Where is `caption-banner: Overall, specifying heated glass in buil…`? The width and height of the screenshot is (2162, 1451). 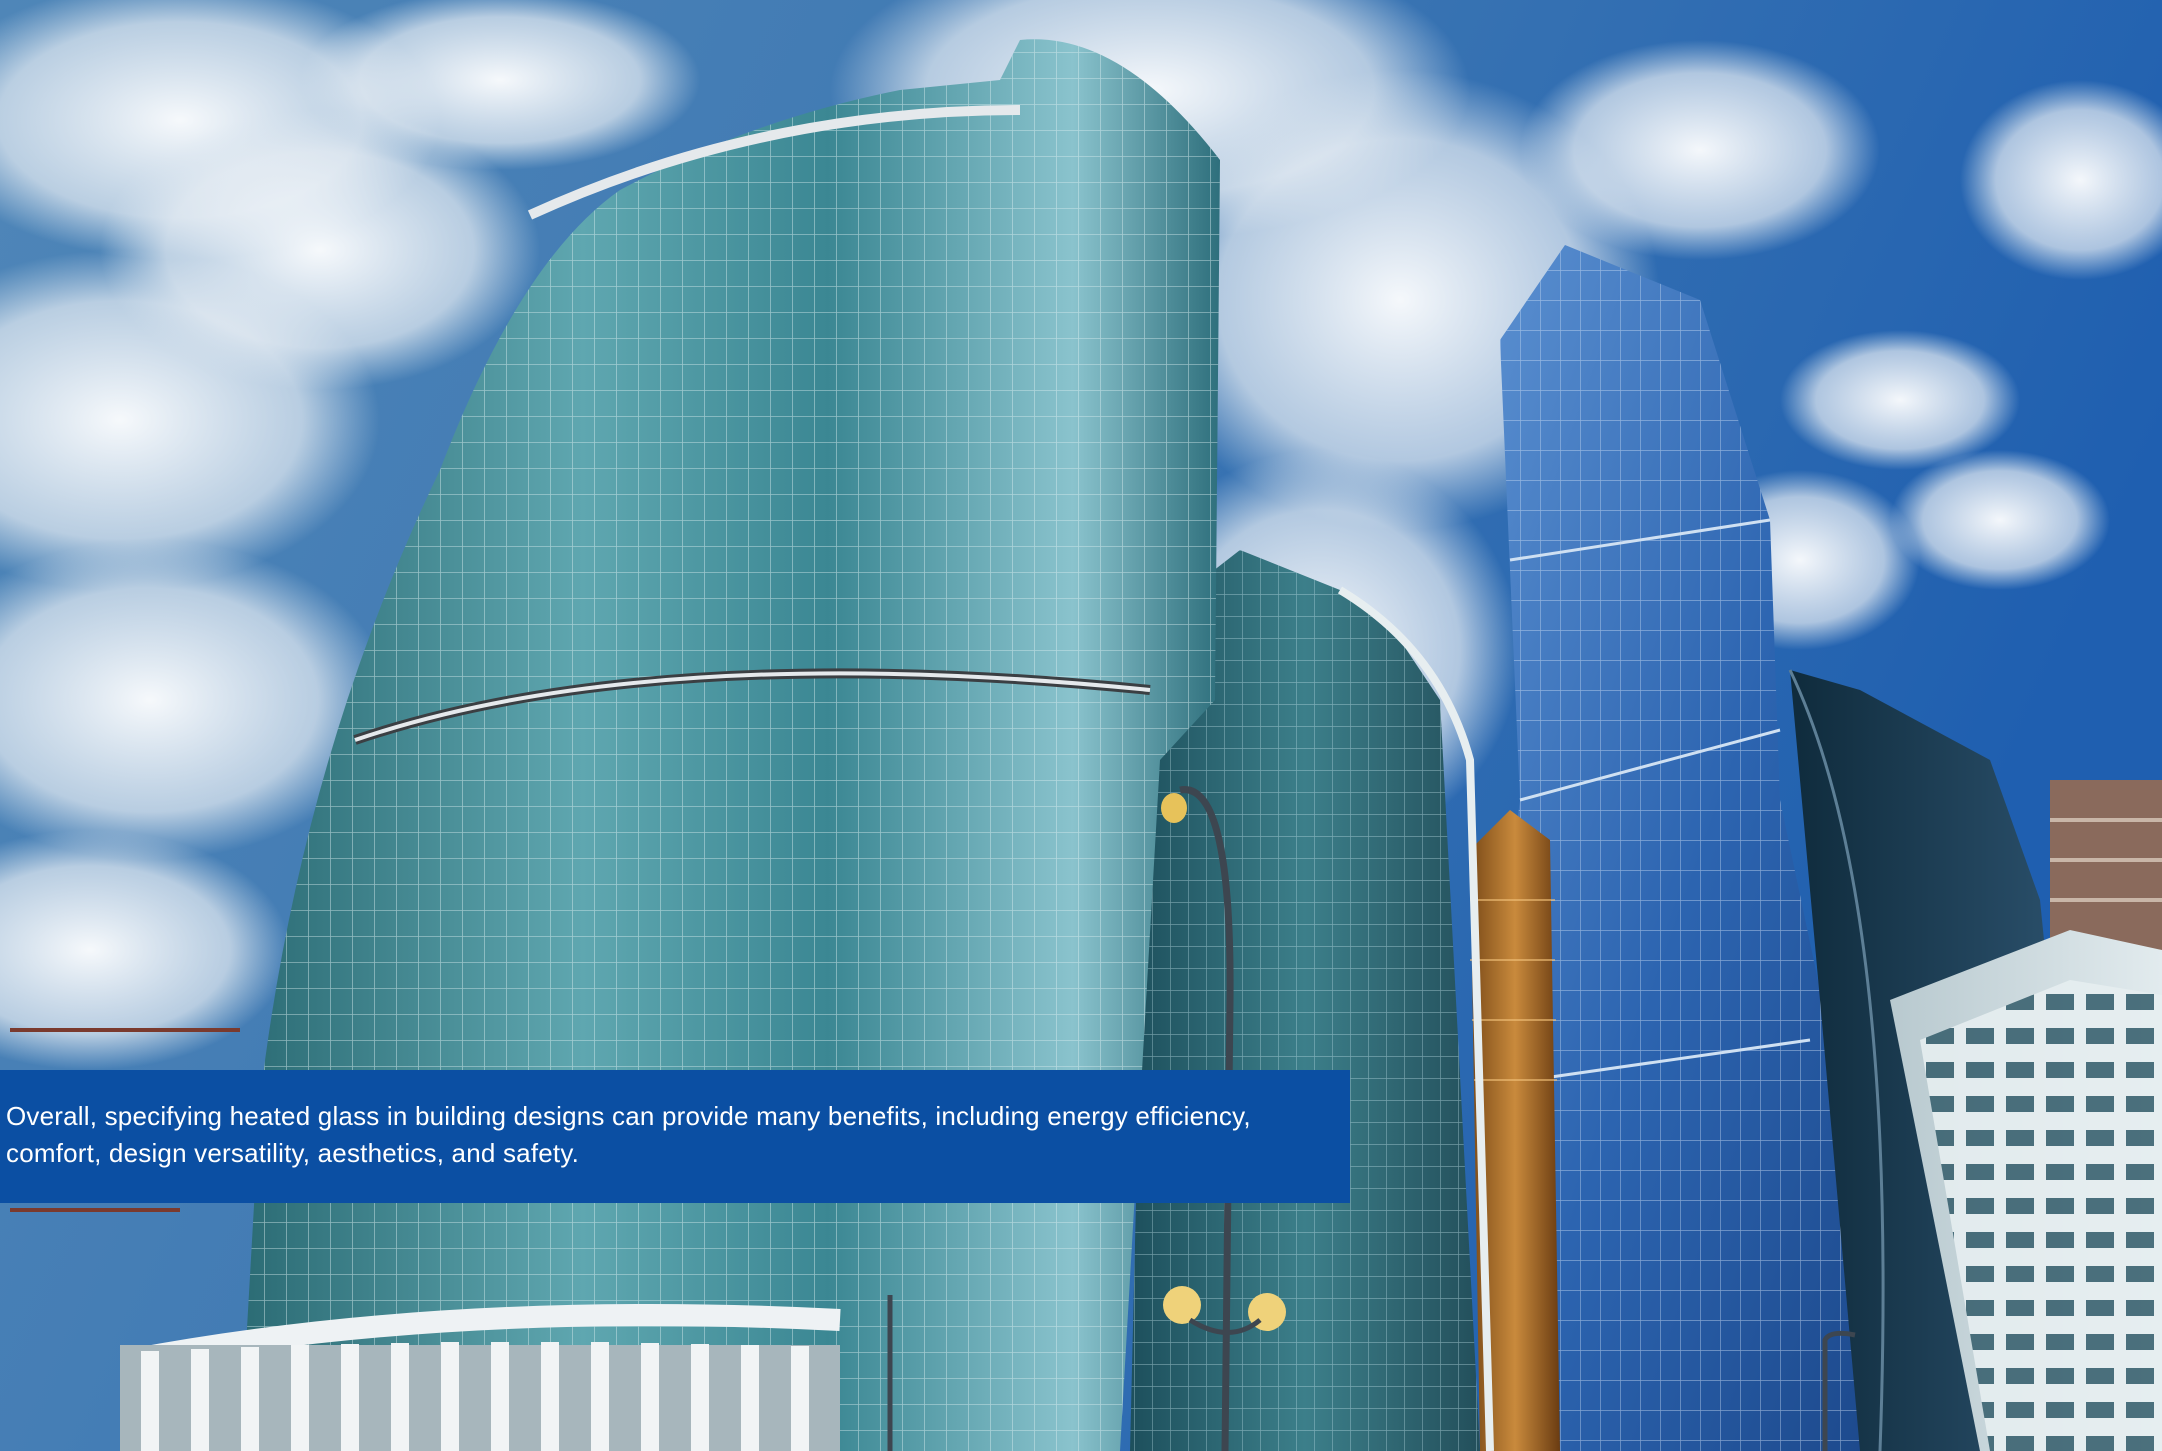 caption-banner: Overall, specifying heated glass in buil… is located at coordinates (675, 1136).